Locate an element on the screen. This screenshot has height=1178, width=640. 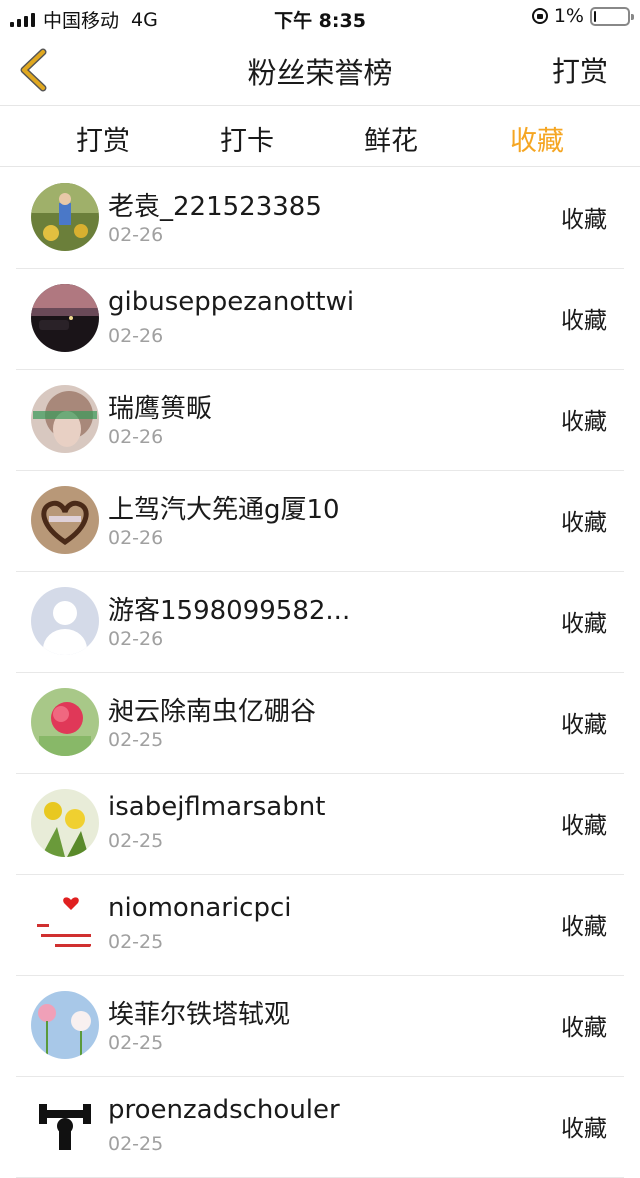
list-item: 老袁_221523385 02-26 收藏 is located at coordinates (320, 218).